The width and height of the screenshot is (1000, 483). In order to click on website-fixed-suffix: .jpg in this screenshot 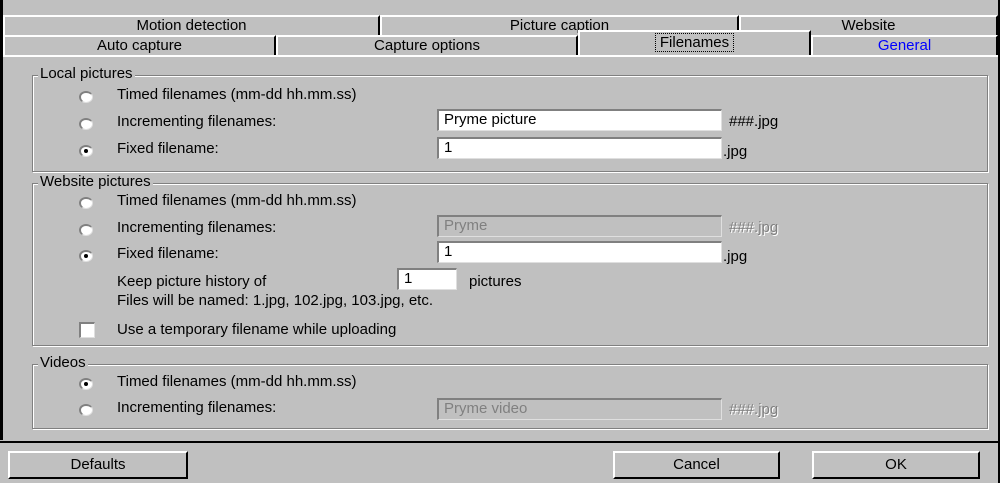, I will do `click(735, 256)`.